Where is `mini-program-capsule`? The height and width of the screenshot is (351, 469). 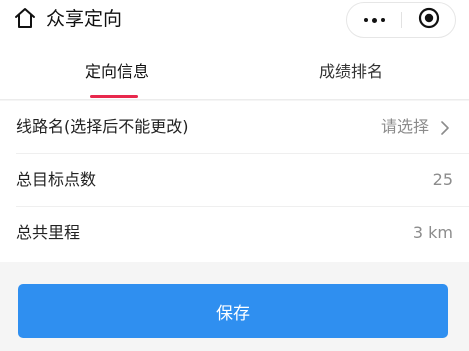 mini-program-capsule is located at coordinates (401, 20).